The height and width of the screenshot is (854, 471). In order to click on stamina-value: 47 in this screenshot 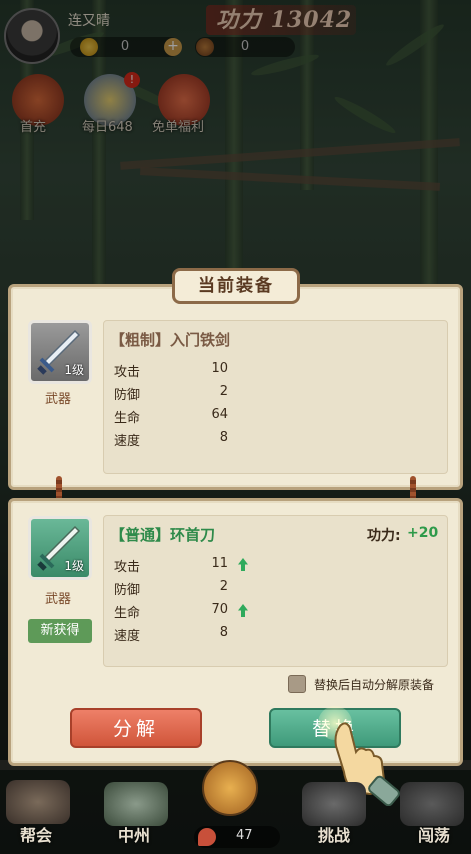, I will do `click(244, 835)`.